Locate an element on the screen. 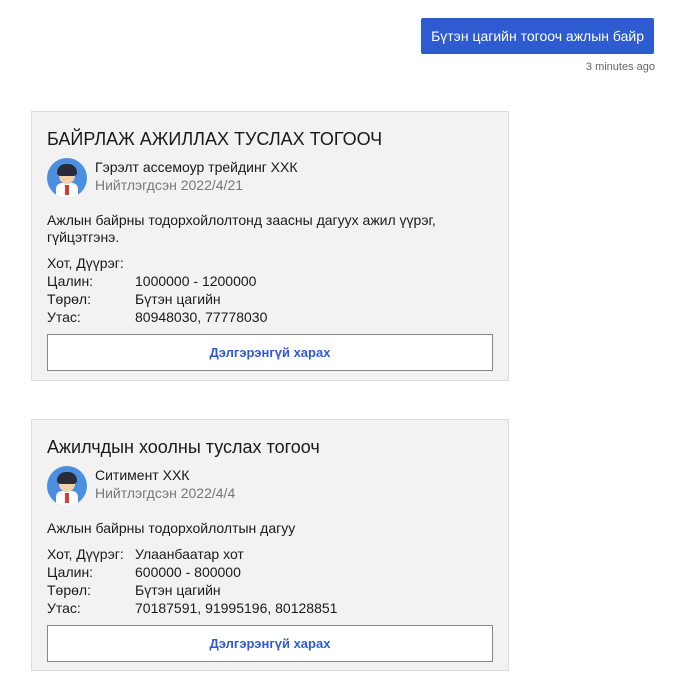  company-name: Гэрэлт ассемоур трейдинг ХХК is located at coordinates (196, 167).